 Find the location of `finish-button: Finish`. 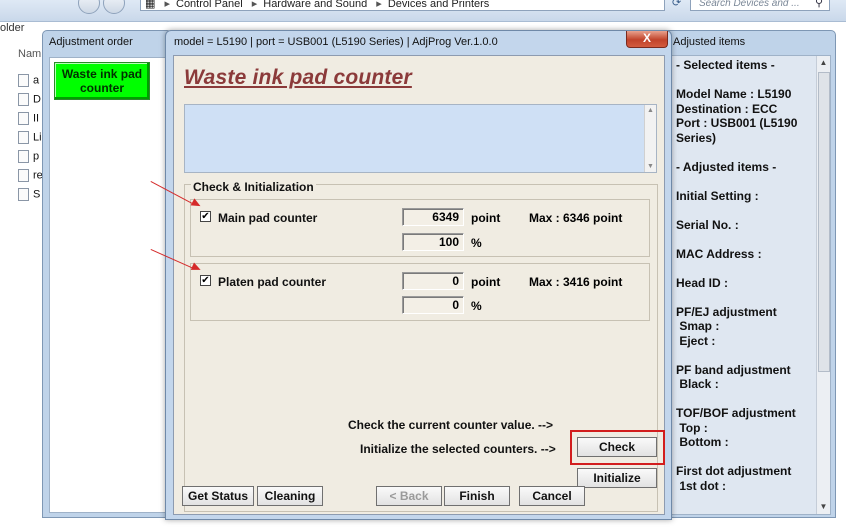

finish-button: Finish is located at coordinates (477, 496).